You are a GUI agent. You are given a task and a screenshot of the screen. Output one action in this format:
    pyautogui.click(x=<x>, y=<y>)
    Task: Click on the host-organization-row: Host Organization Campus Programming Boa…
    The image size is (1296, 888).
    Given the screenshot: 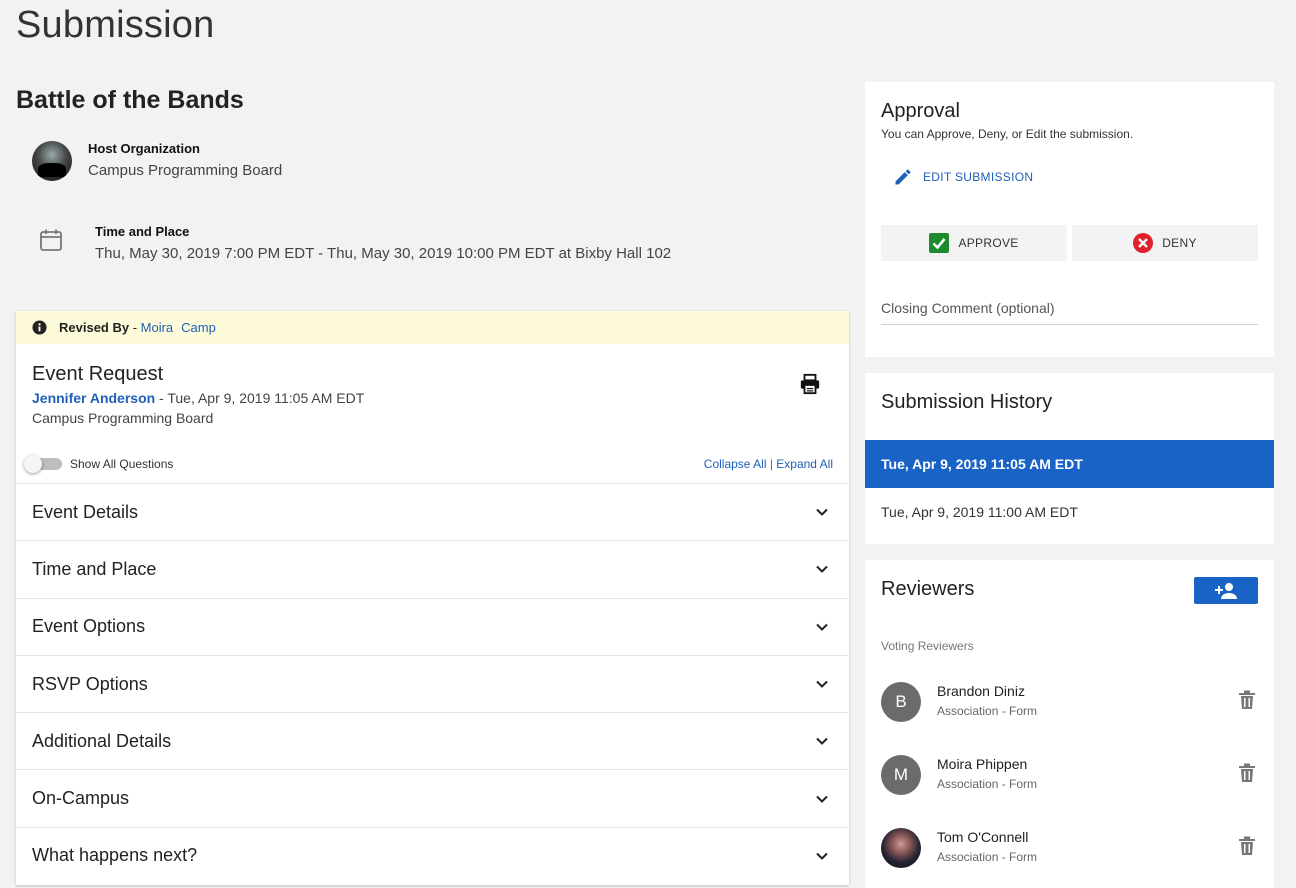 What is the action you would take?
    pyautogui.click(x=157, y=161)
    